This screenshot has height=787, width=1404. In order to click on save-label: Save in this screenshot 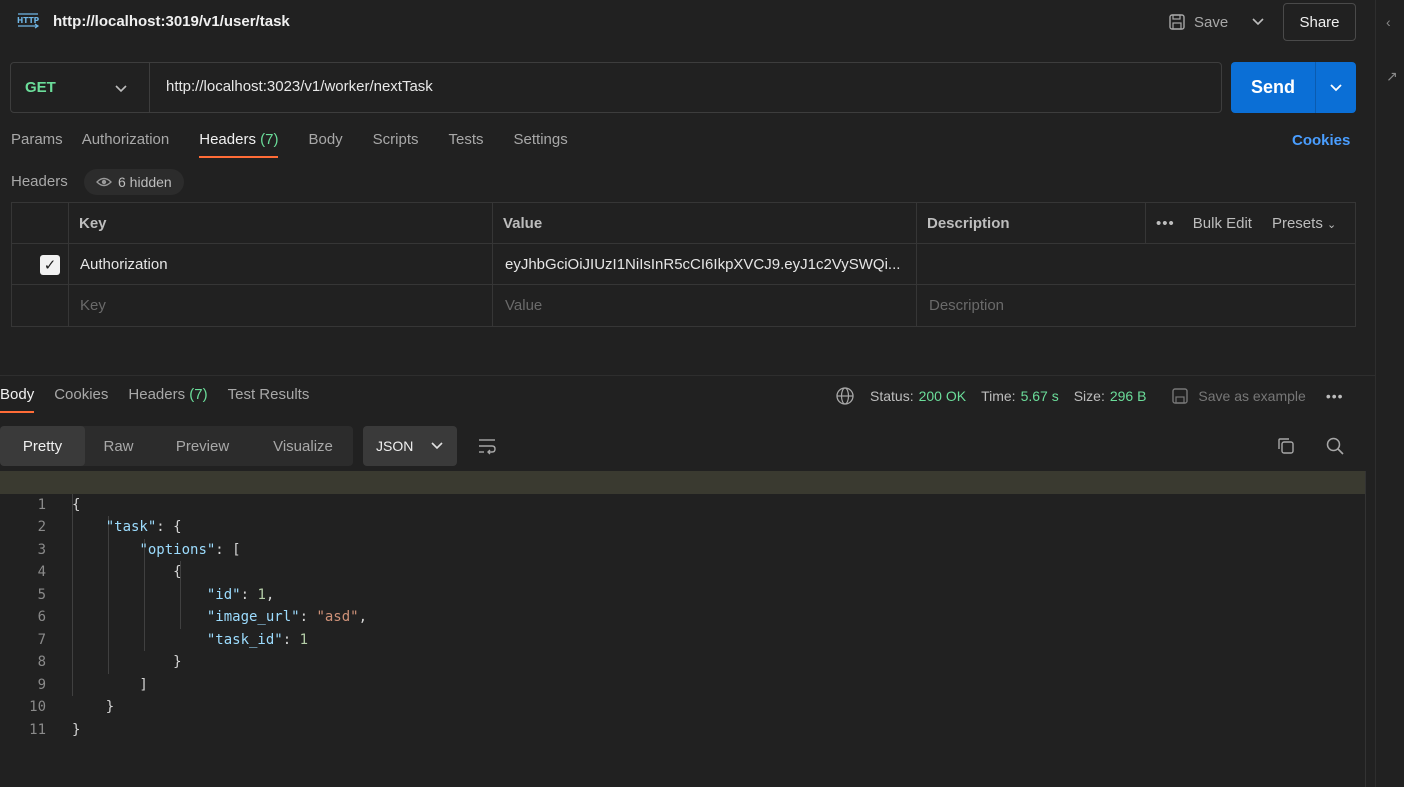, I will do `click(1211, 22)`.